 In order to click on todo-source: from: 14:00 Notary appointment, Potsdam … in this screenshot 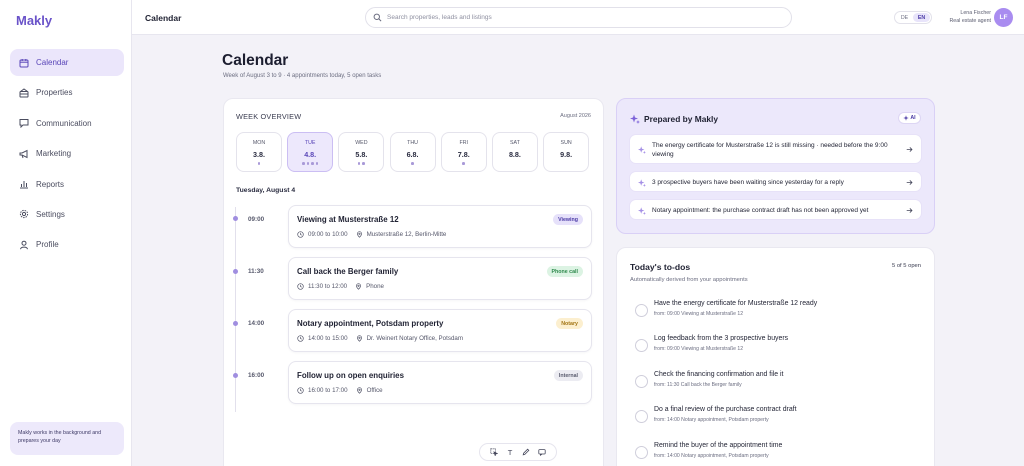, I will do `click(711, 456)`.